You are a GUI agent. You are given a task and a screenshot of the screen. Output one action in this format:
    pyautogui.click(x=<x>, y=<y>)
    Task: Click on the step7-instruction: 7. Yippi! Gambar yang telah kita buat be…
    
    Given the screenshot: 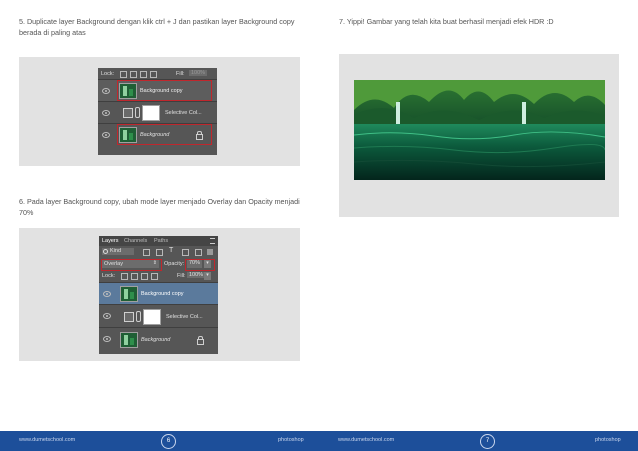 What is the action you would take?
    pyautogui.click(x=446, y=21)
    